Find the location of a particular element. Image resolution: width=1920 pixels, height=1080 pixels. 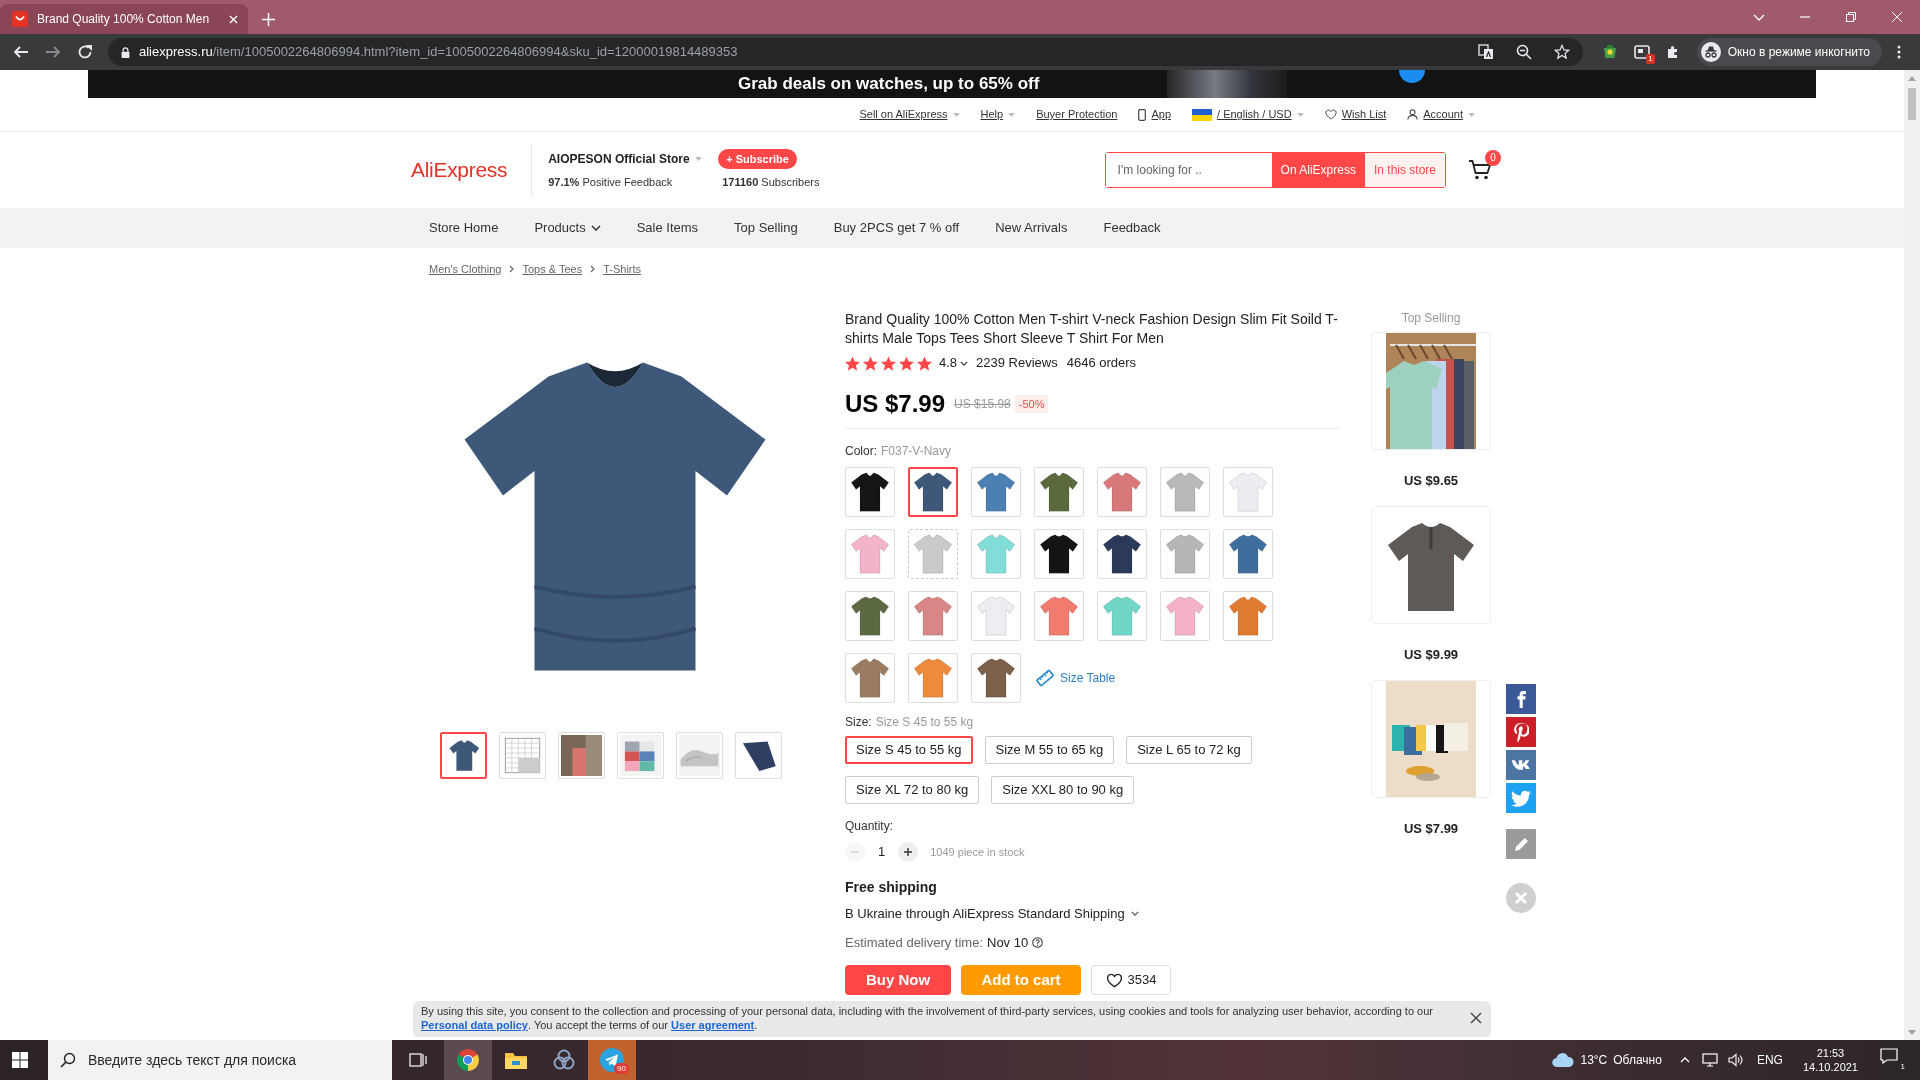

size-table-link: Size Table is located at coordinates (1076, 678).